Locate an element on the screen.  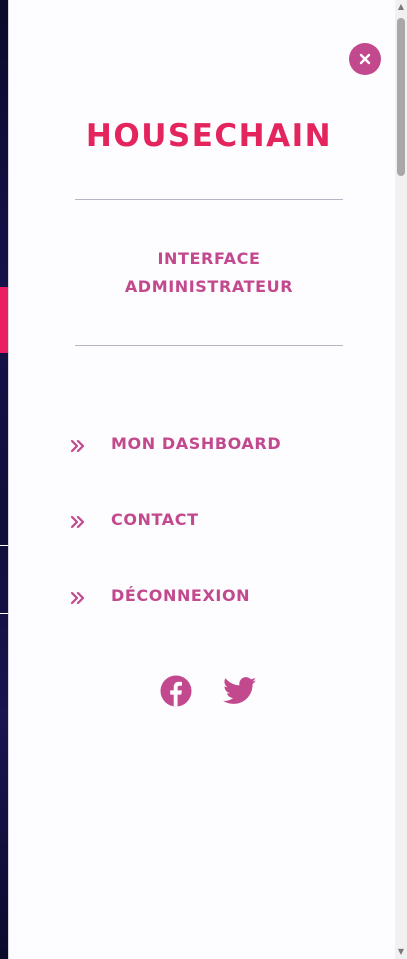
scrollbar-thumb is located at coordinates (401, 97).